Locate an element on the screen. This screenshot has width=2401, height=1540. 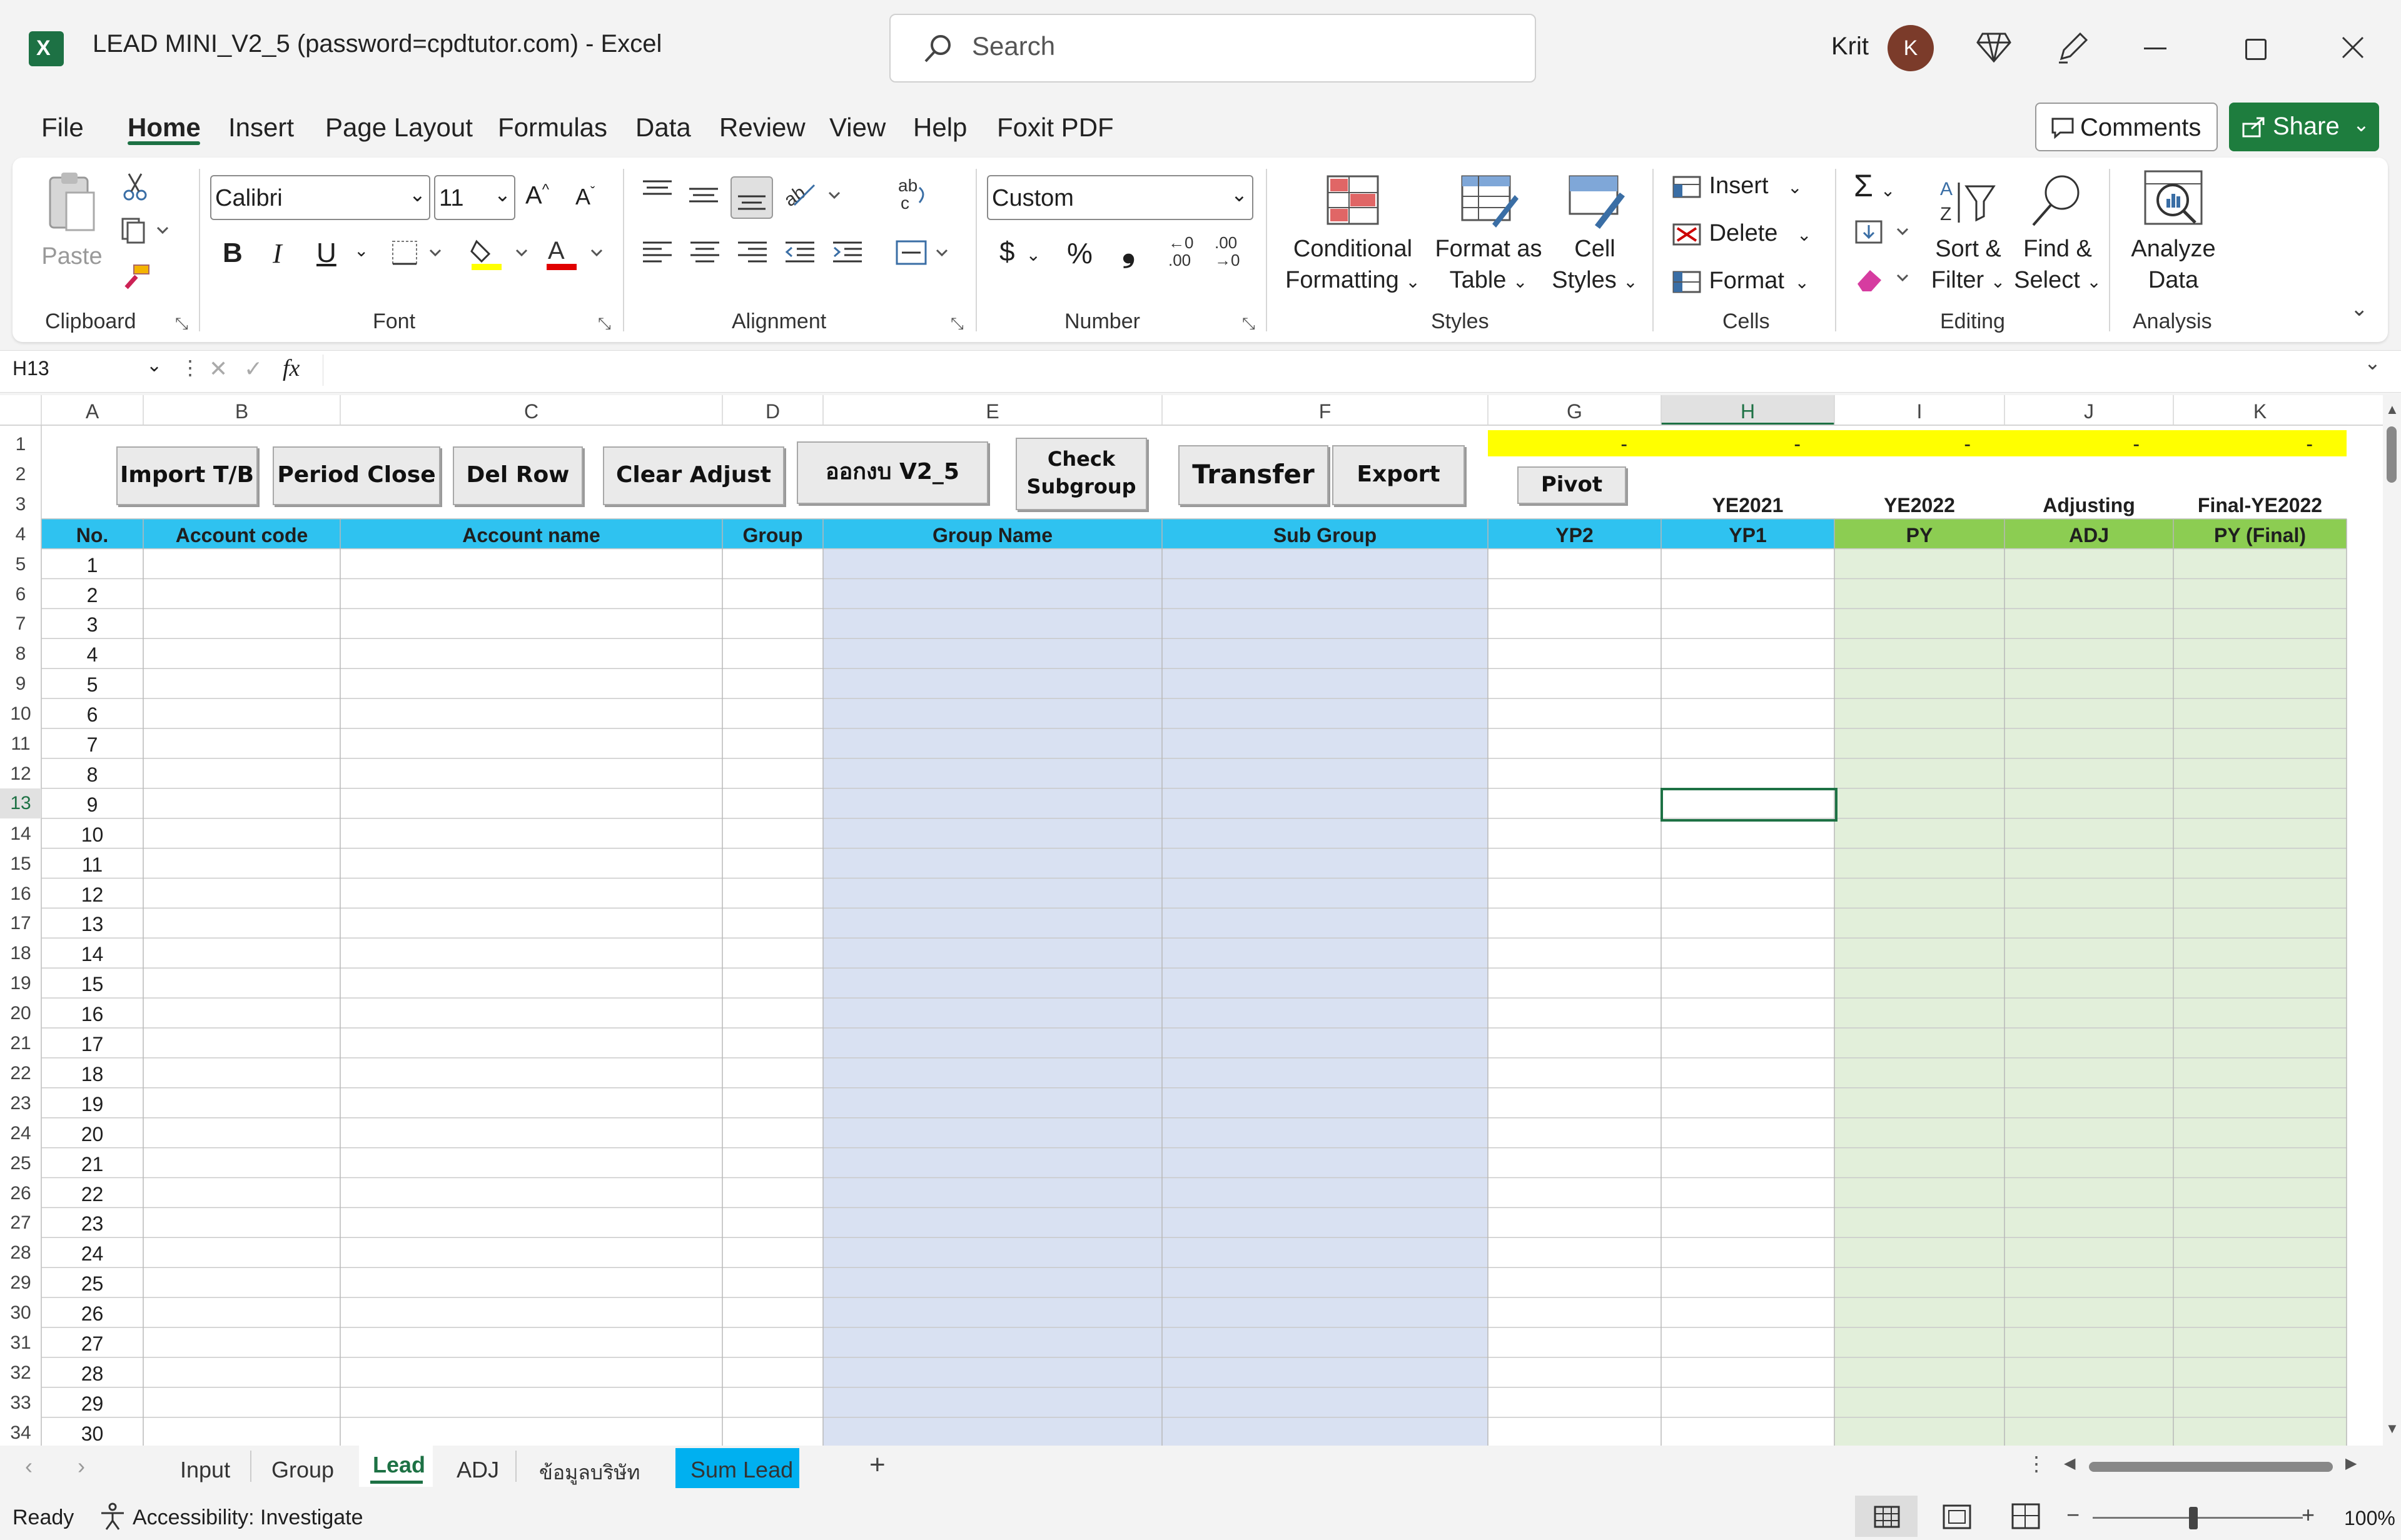
table-row-number: 17 is located at coordinates (92, 1044).